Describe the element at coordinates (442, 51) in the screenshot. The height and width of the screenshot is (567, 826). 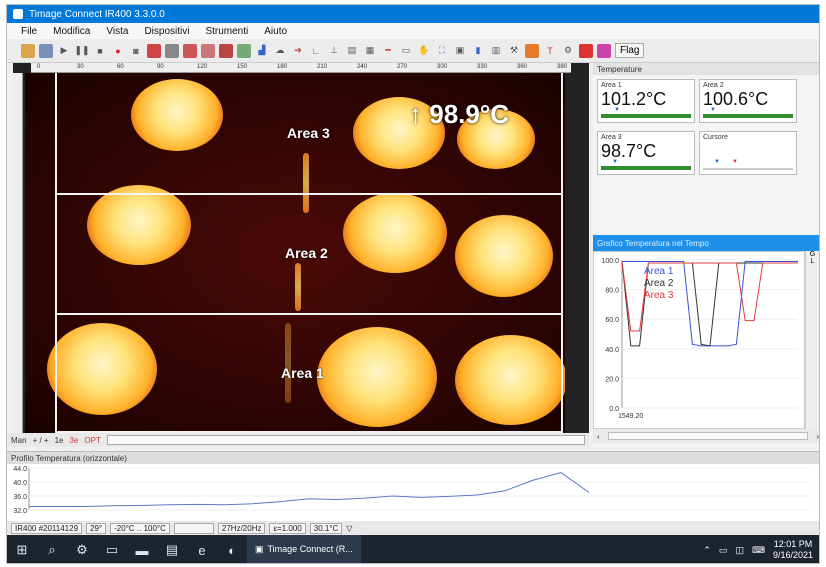
I see `fullscreen-icon: ⛶` at that location.